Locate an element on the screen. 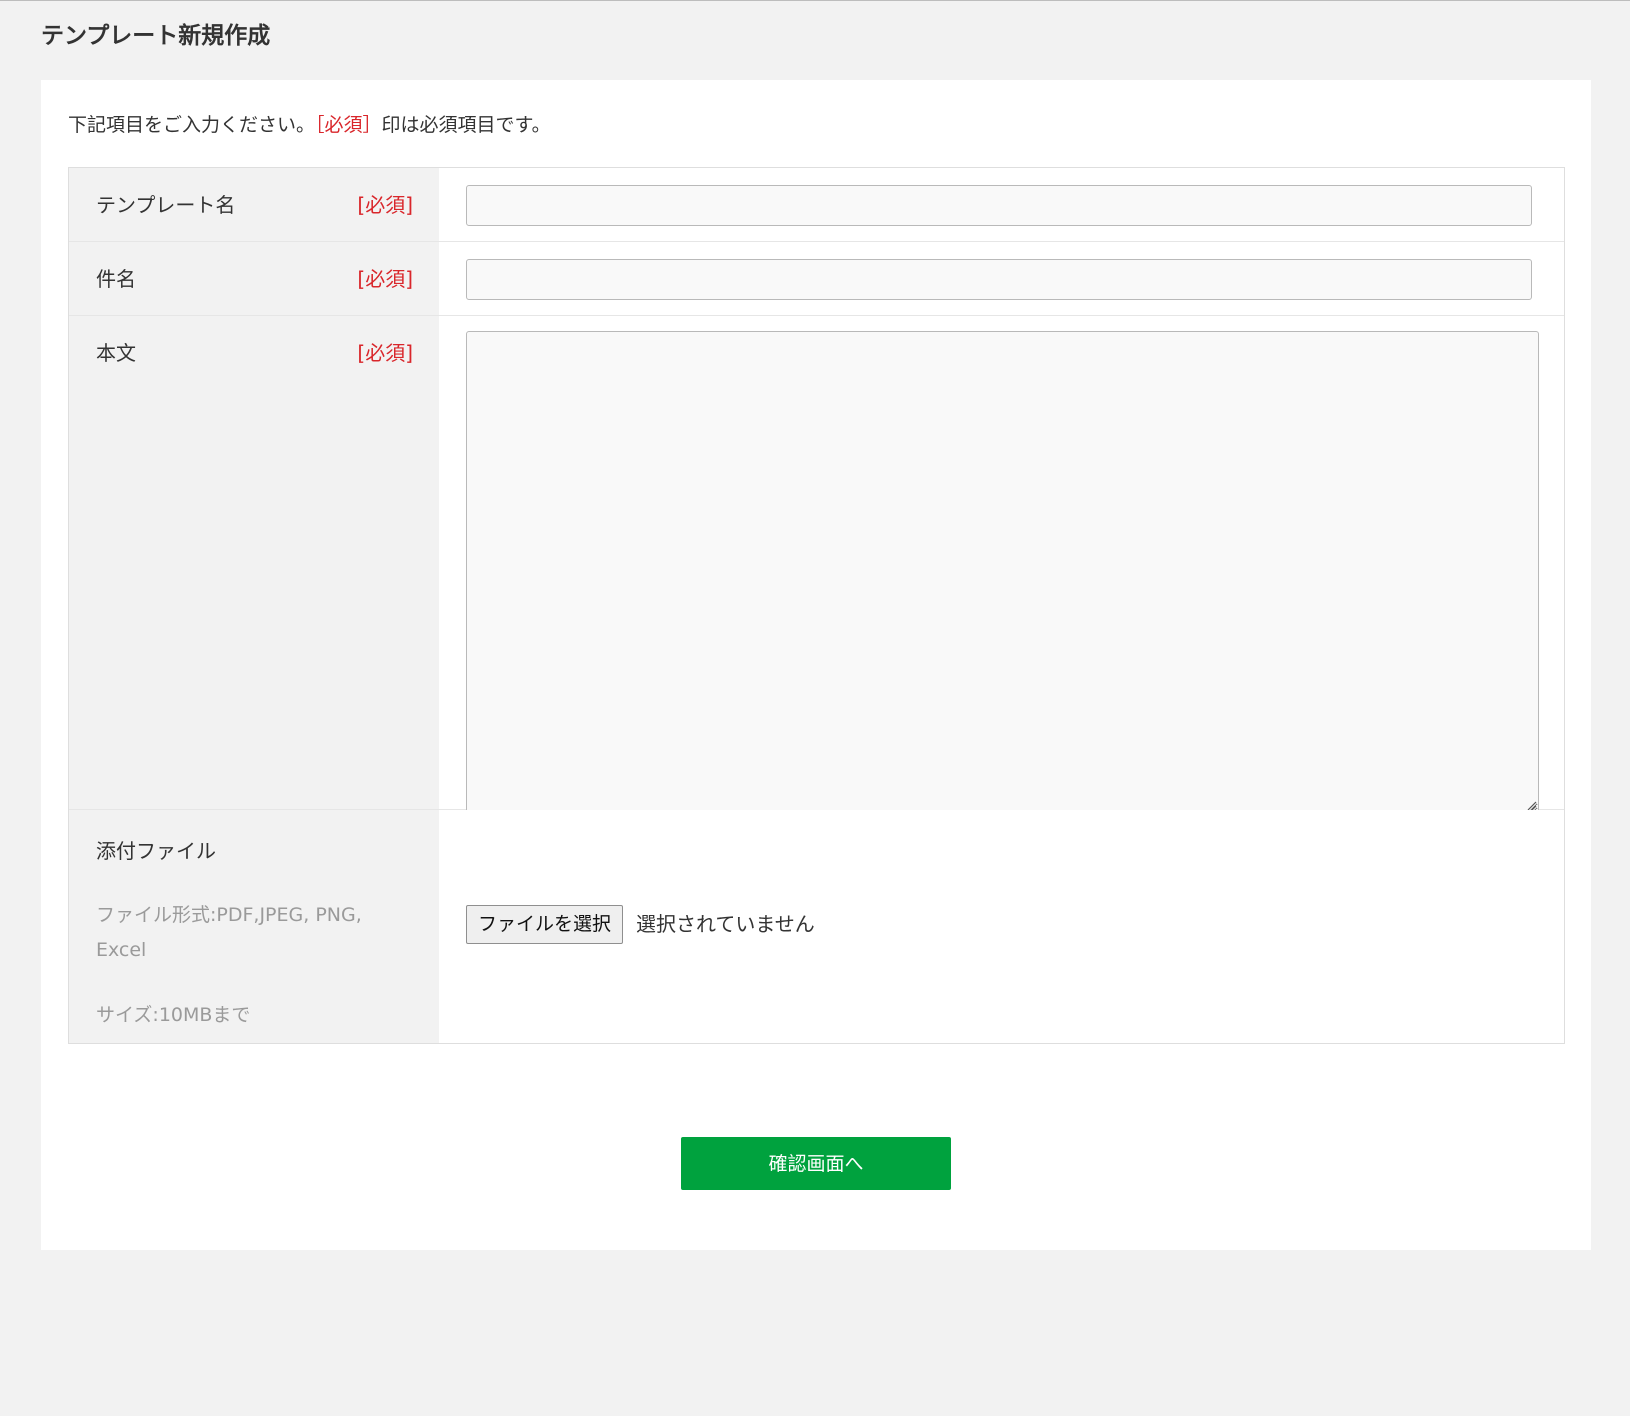 The image size is (1630, 1416). choose-file-button: ファイルを選択 is located at coordinates (545, 924).